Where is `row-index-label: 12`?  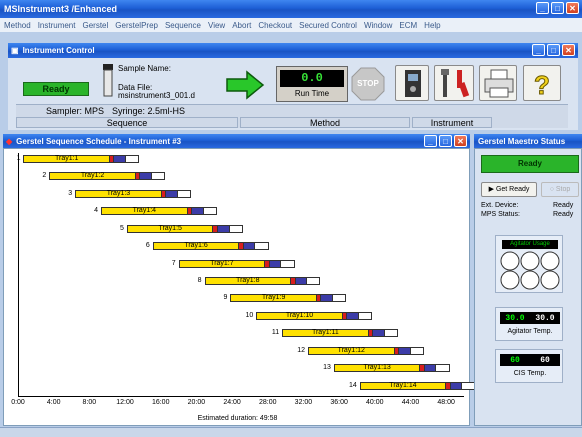 row-index-label: 12 is located at coordinates (301, 350).